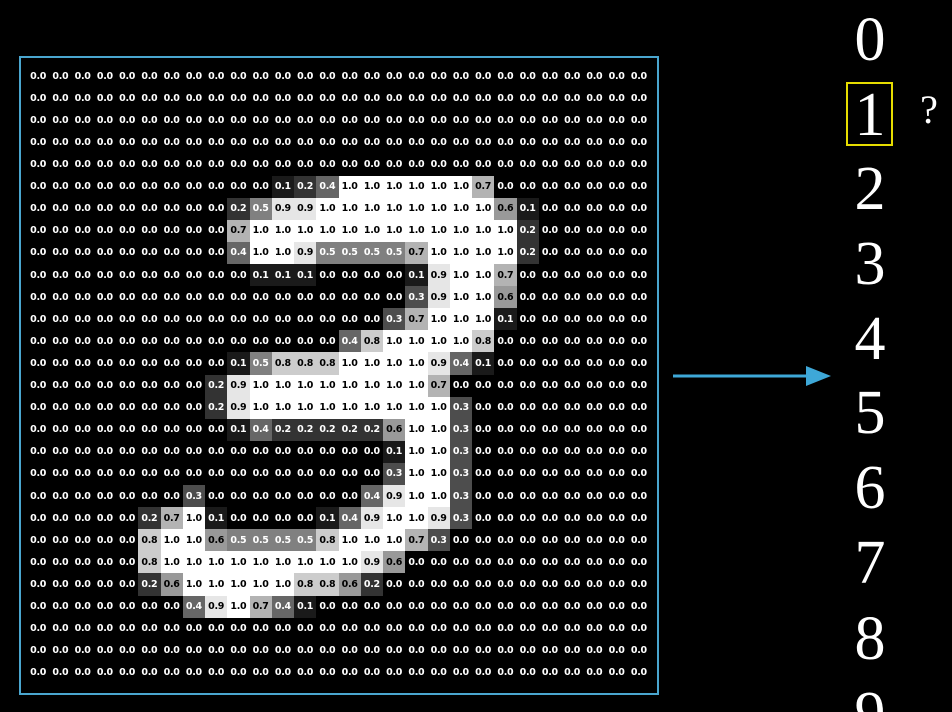 This screenshot has height=712, width=952. What do you see at coordinates (460, 429) in the screenshot?
I see `pixel-value-cell: 0.3` at bounding box center [460, 429].